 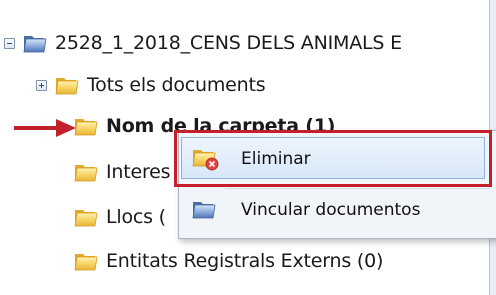 I want to click on tree-item-label: Llocs (, so click(x=136, y=217).